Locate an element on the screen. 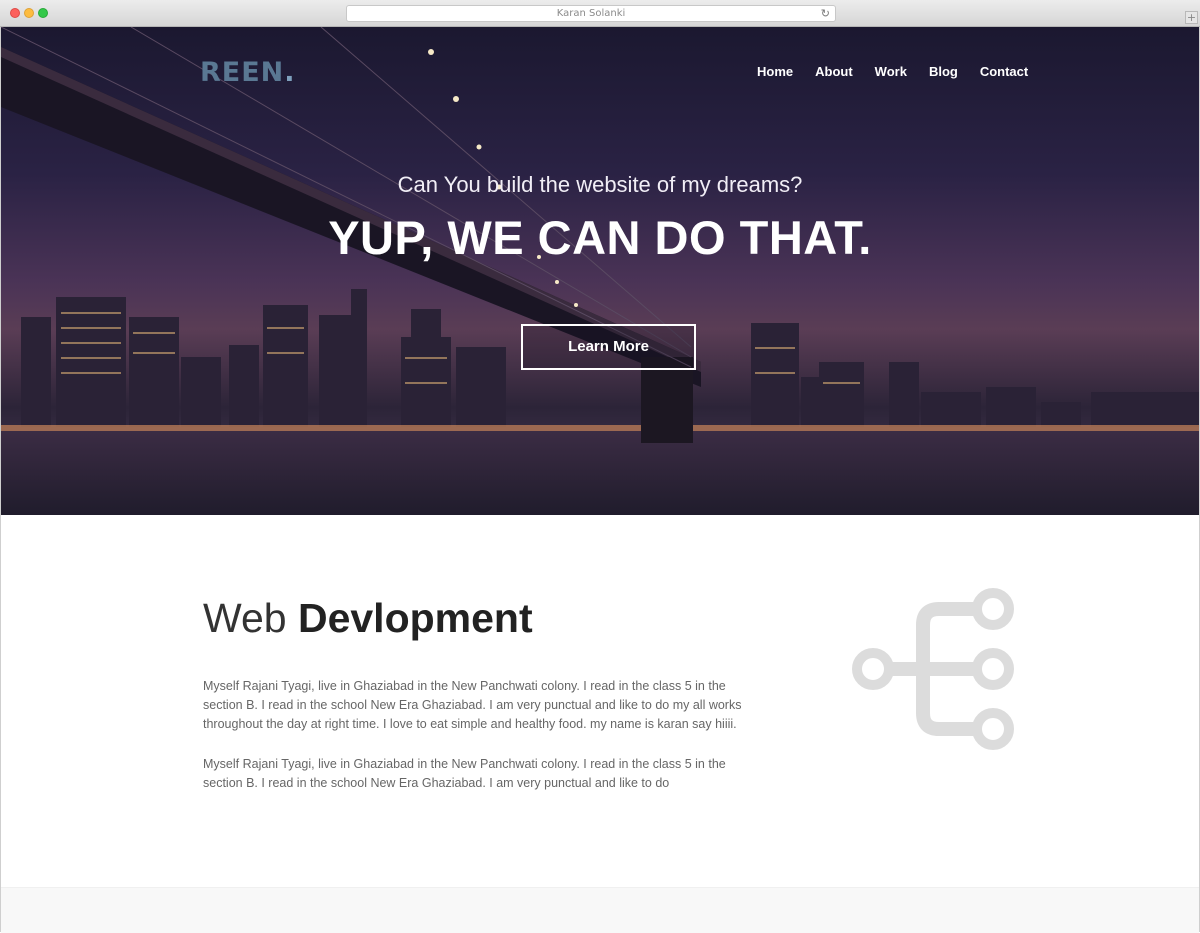  nav-about: About is located at coordinates (834, 71).